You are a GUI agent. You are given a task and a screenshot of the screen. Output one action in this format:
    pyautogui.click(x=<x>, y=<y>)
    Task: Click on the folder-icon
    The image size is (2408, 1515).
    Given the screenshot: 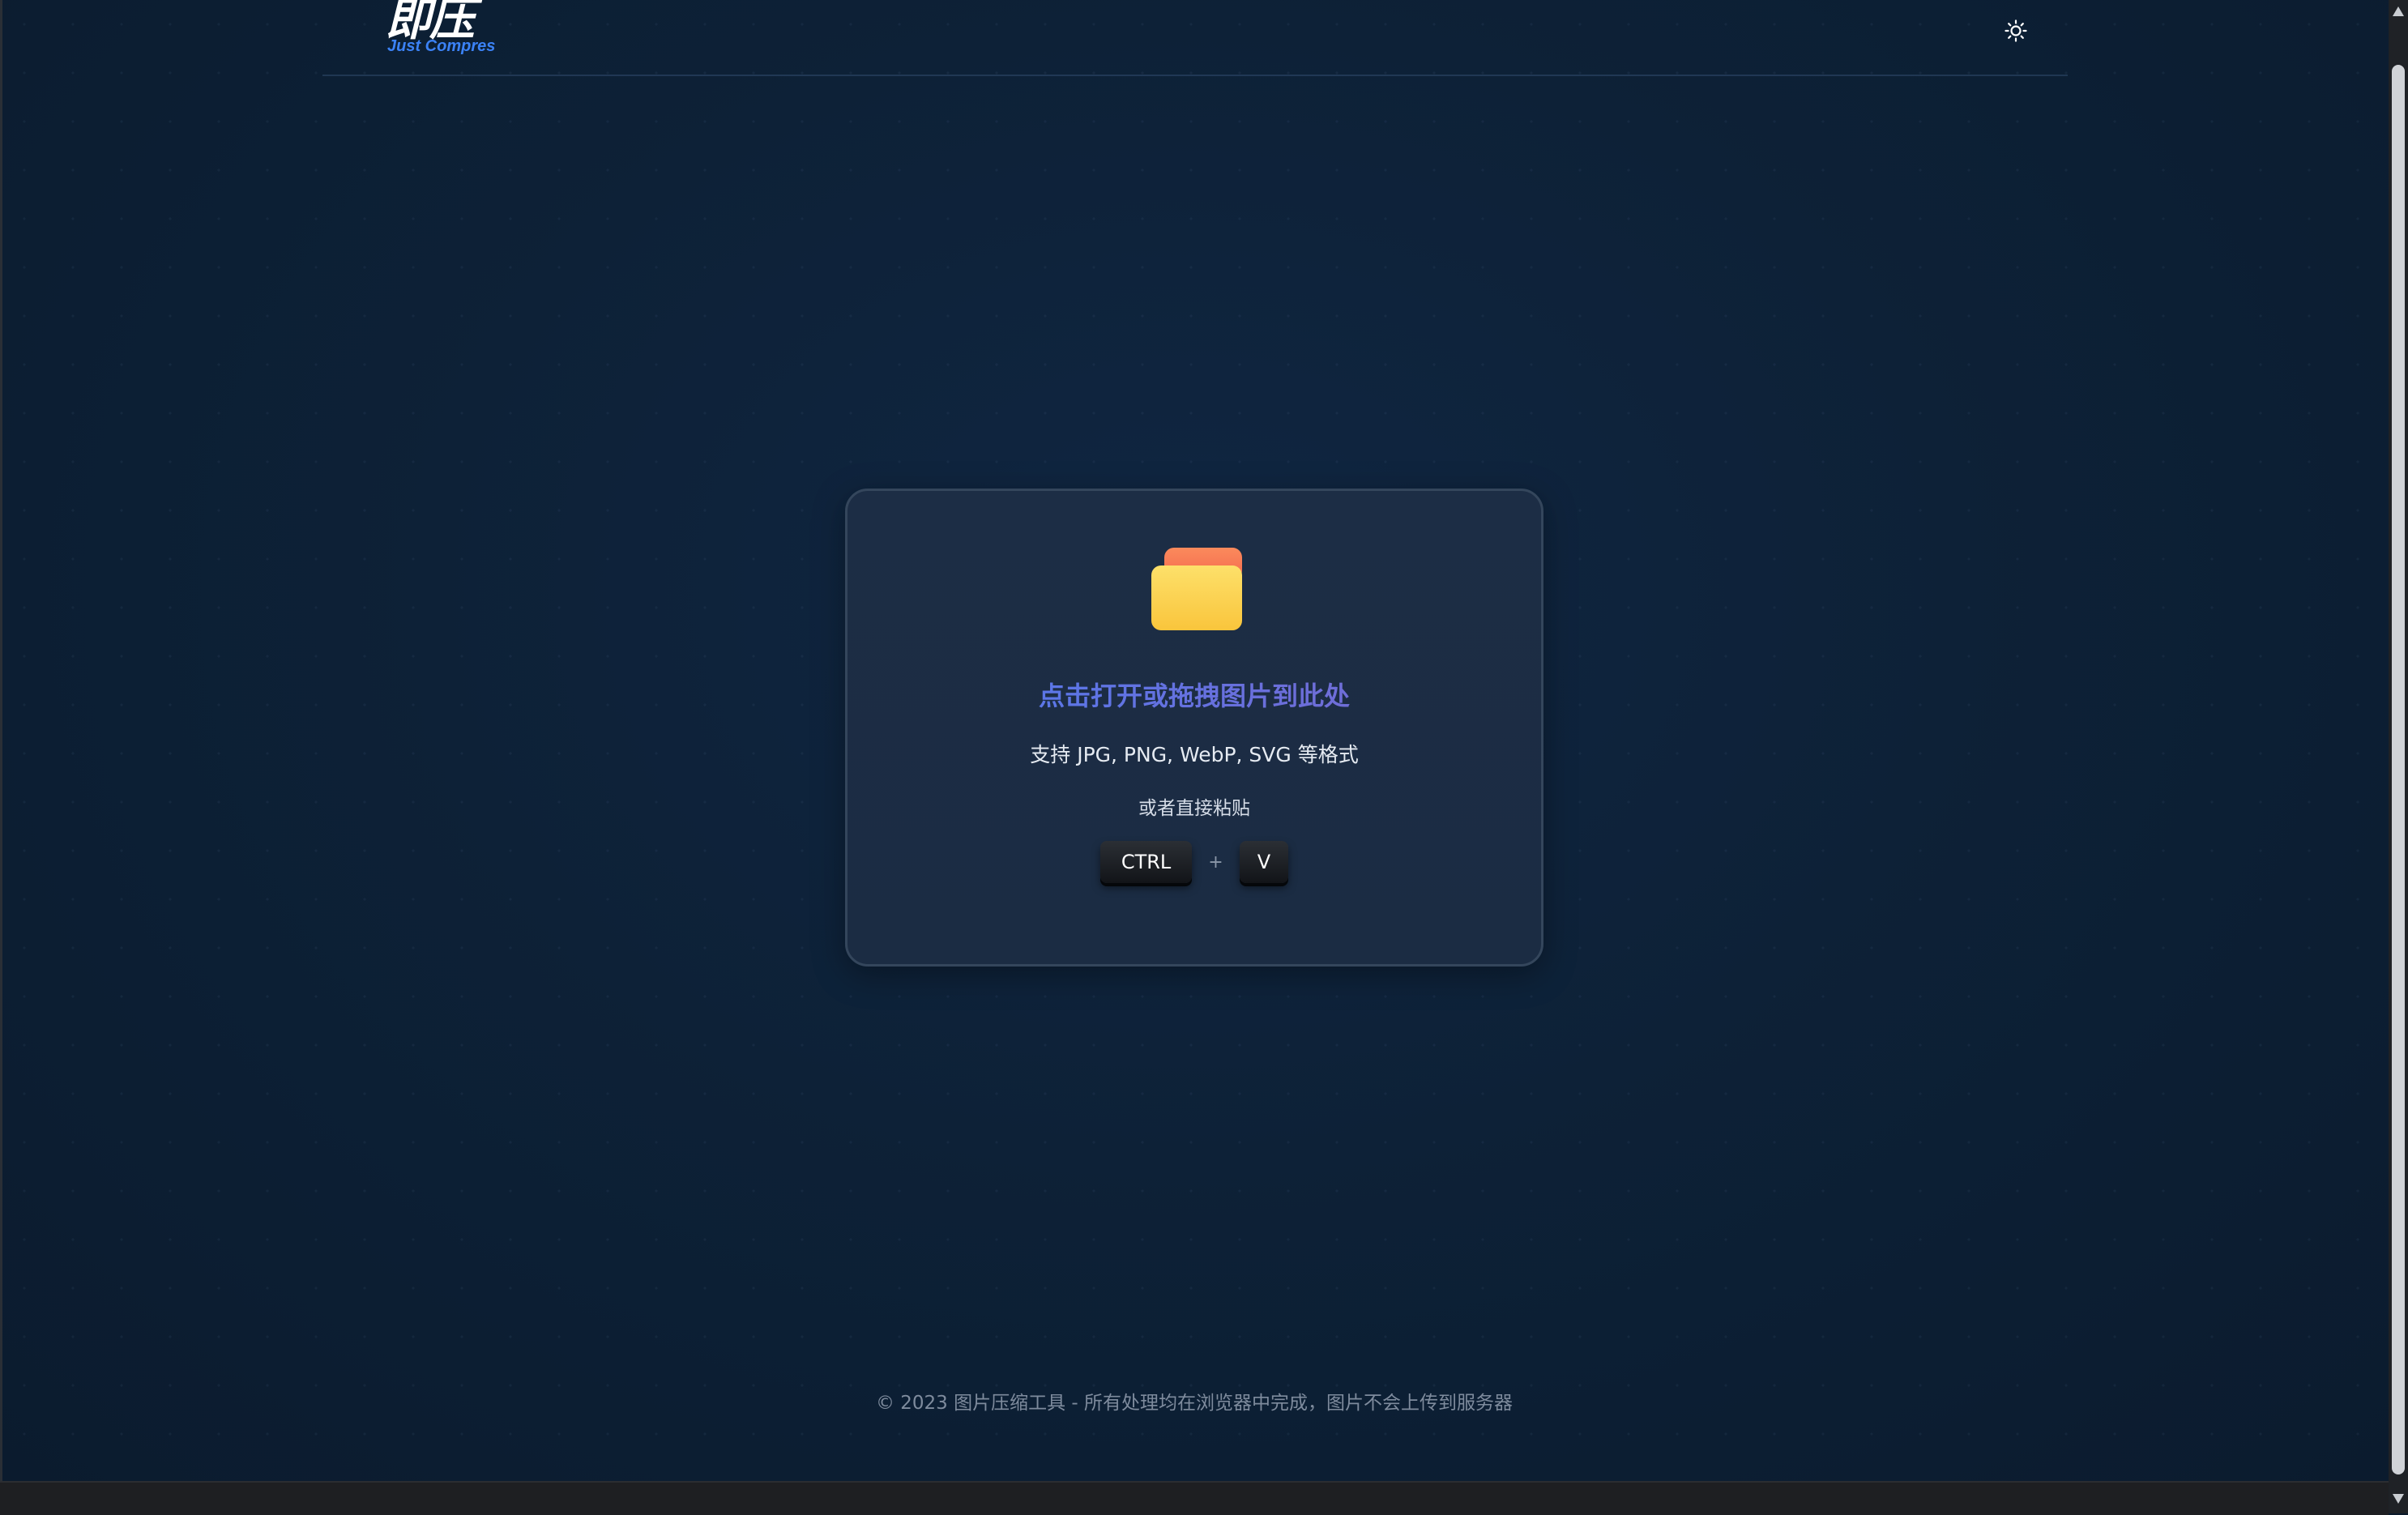 What is the action you would take?
    pyautogui.click(x=1196, y=589)
    